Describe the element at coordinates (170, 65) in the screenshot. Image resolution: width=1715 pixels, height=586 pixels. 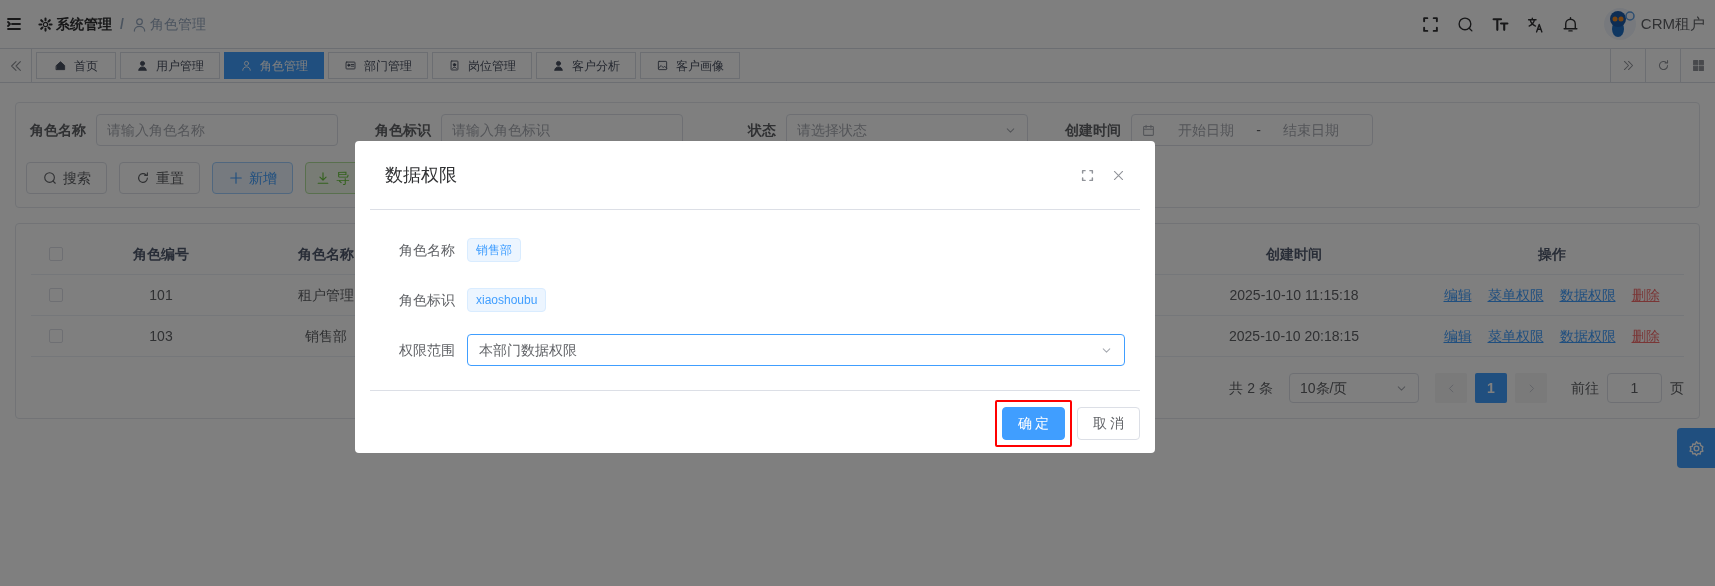
I see `tab: 用户管理` at that location.